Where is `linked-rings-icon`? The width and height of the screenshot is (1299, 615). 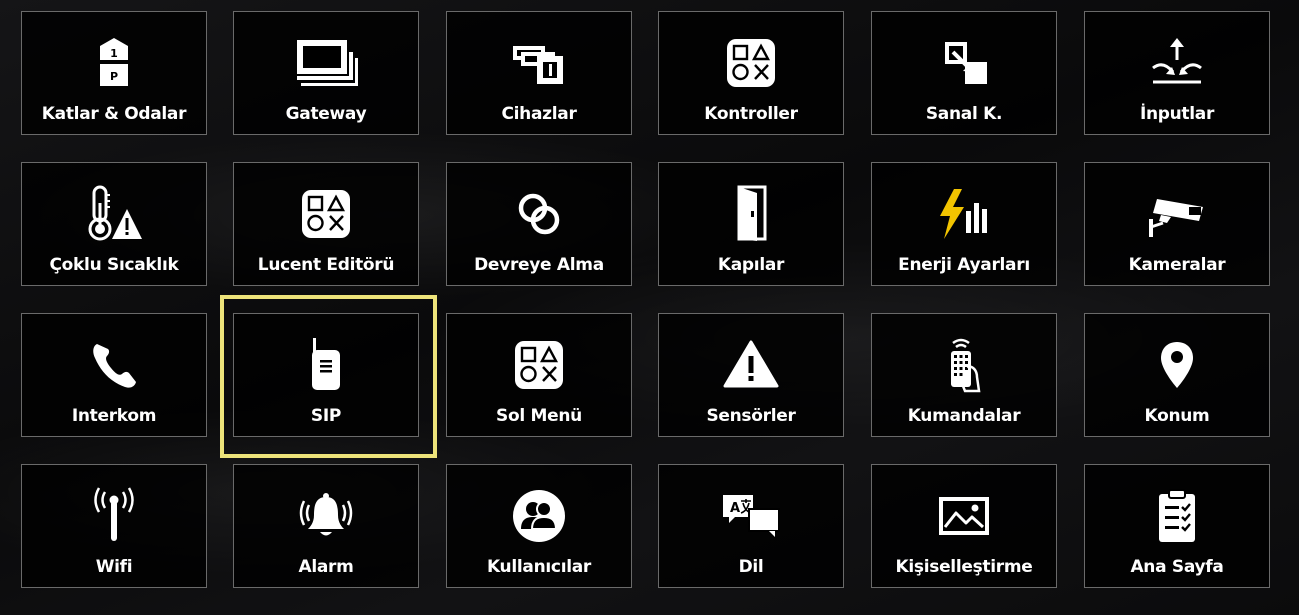
linked-rings-icon is located at coordinates (539, 214).